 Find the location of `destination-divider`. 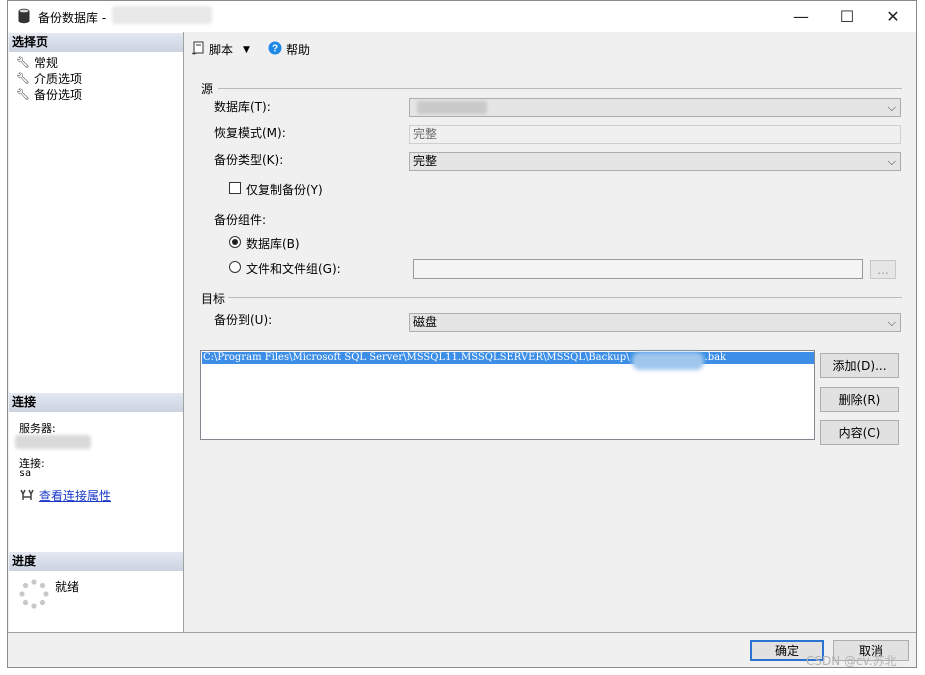

destination-divider is located at coordinates (565, 297).